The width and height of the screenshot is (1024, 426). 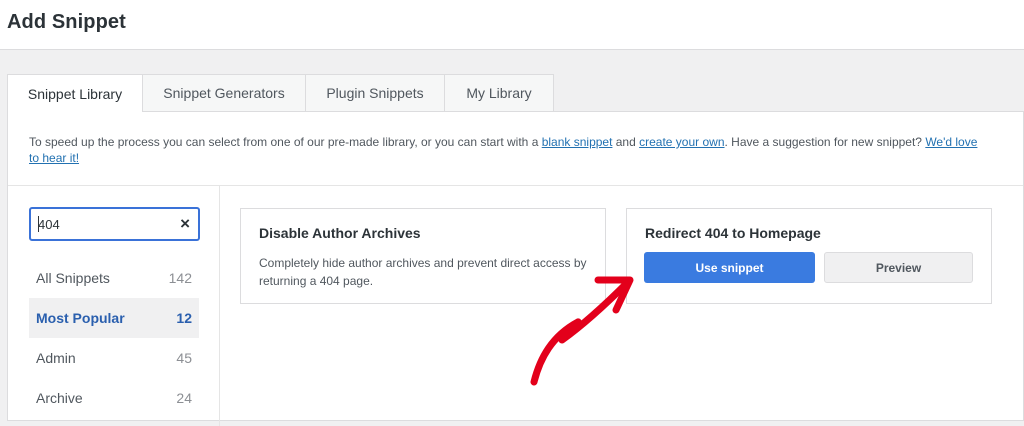 What do you see at coordinates (626, 142) in the screenshot?
I see `intro-text-part: and` at bounding box center [626, 142].